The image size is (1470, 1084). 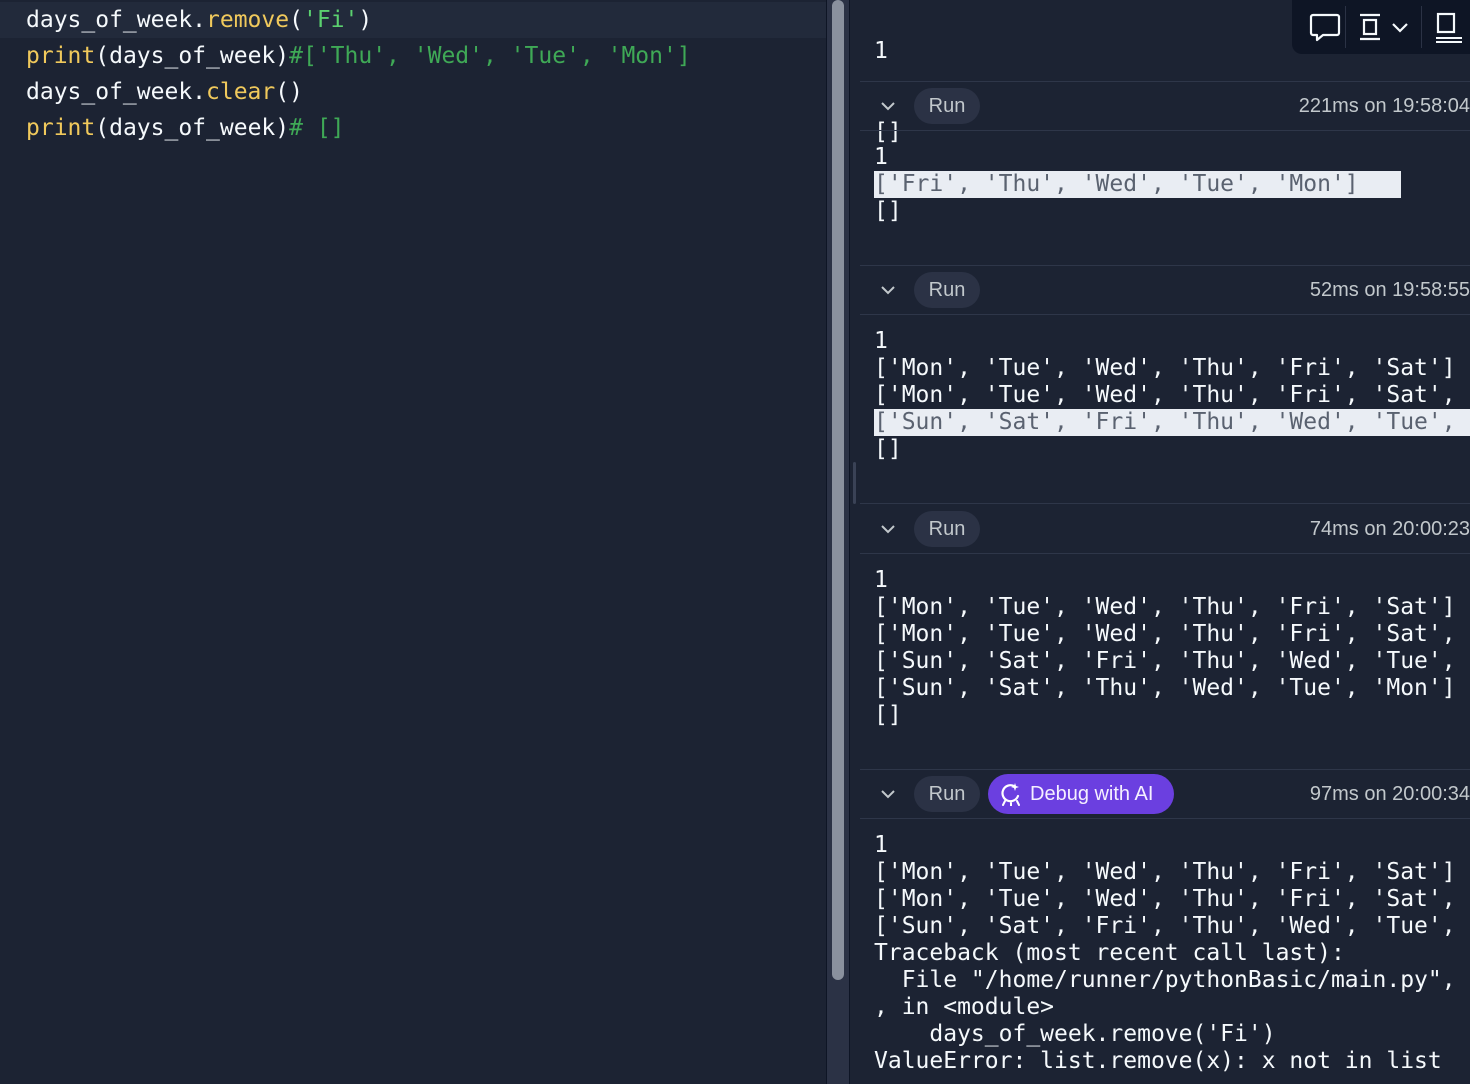 I want to click on code-token: clear, so click(x=241, y=92).